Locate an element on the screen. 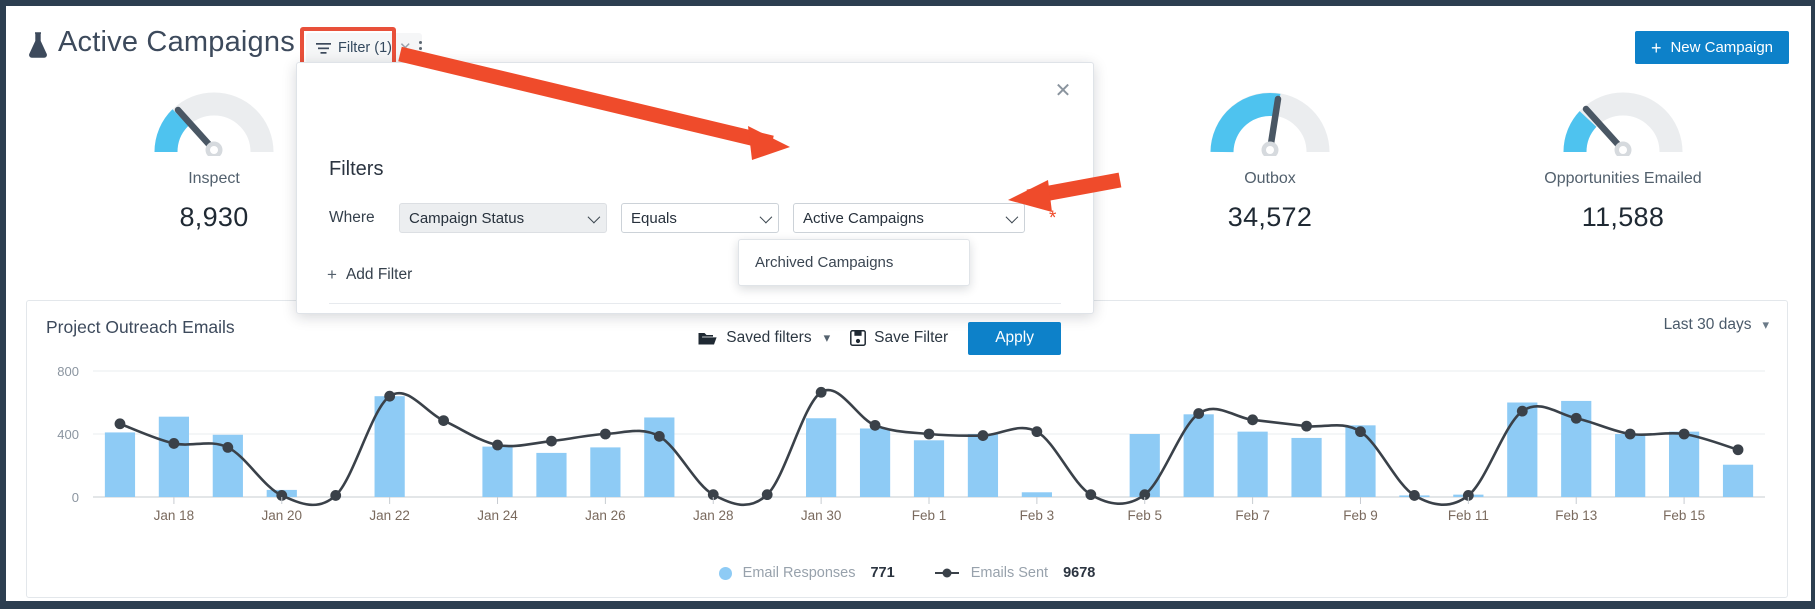 Image resolution: width=1815 pixels, height=609 pixels. filter-chip-button: Filter (1) ✕ is located at coordinates (364, 48).